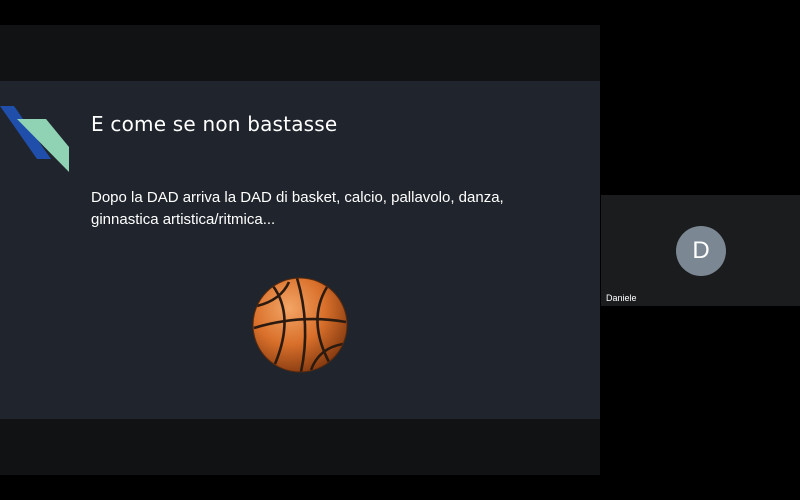 Image resolution: width=800 pixels, height=500 pixels. I want to click on basketball-icon, so click(300, 325).